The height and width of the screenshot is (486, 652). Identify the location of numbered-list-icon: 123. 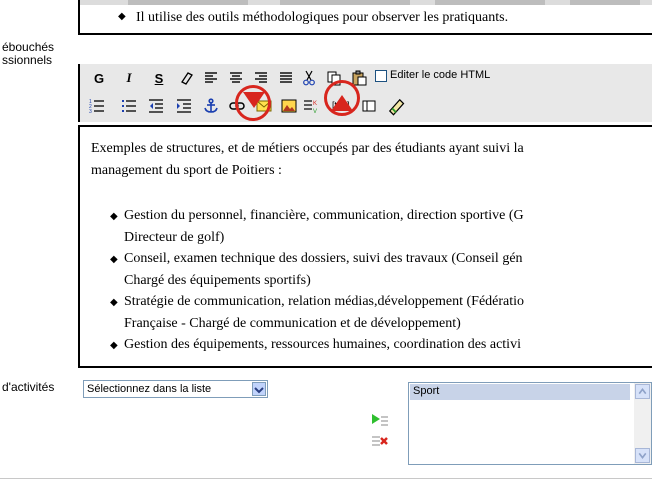
(97, 106).